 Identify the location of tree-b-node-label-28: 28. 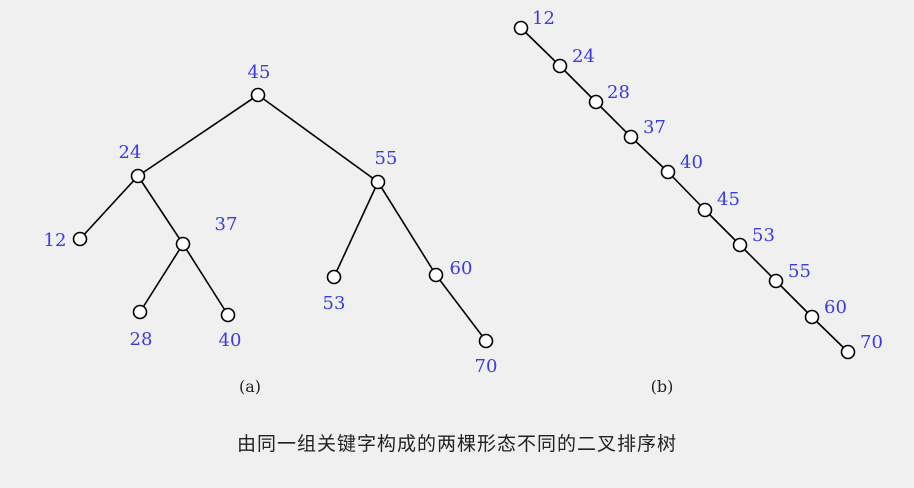
(618, 92).